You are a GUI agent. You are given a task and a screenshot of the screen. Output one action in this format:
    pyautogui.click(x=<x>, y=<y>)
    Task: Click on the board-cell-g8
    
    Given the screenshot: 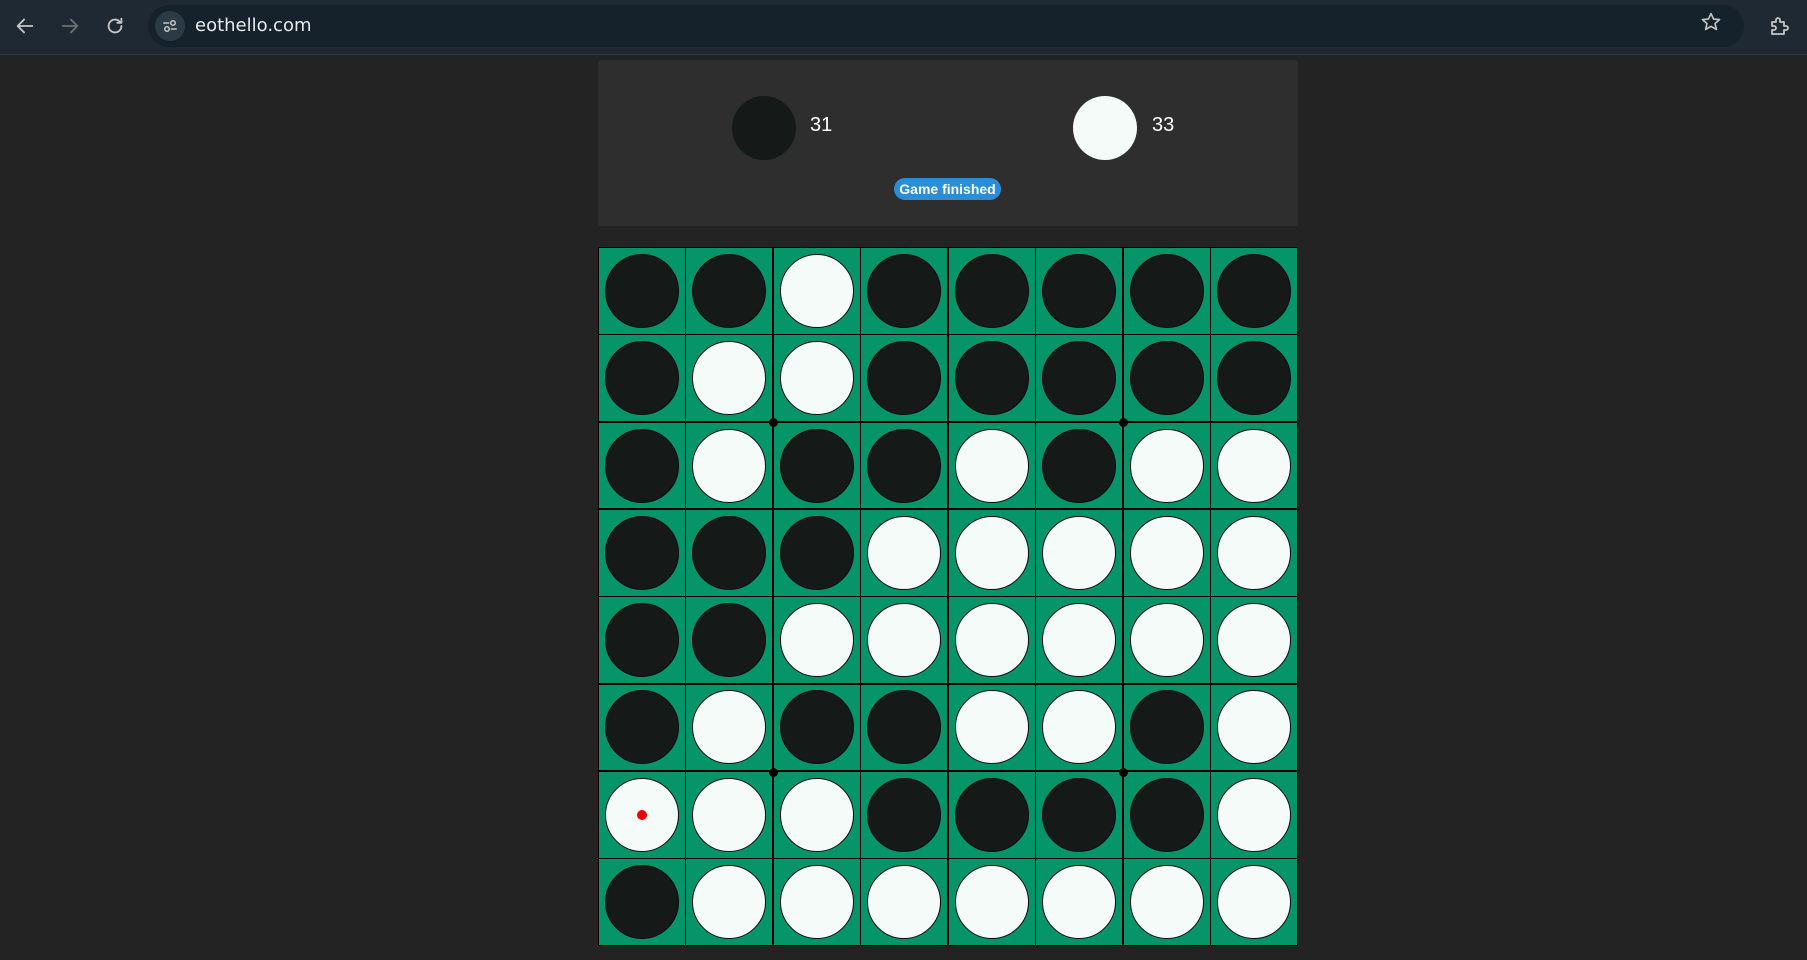 What is the action you would take?
    pyautogui.click(x=1166, y=902)
    